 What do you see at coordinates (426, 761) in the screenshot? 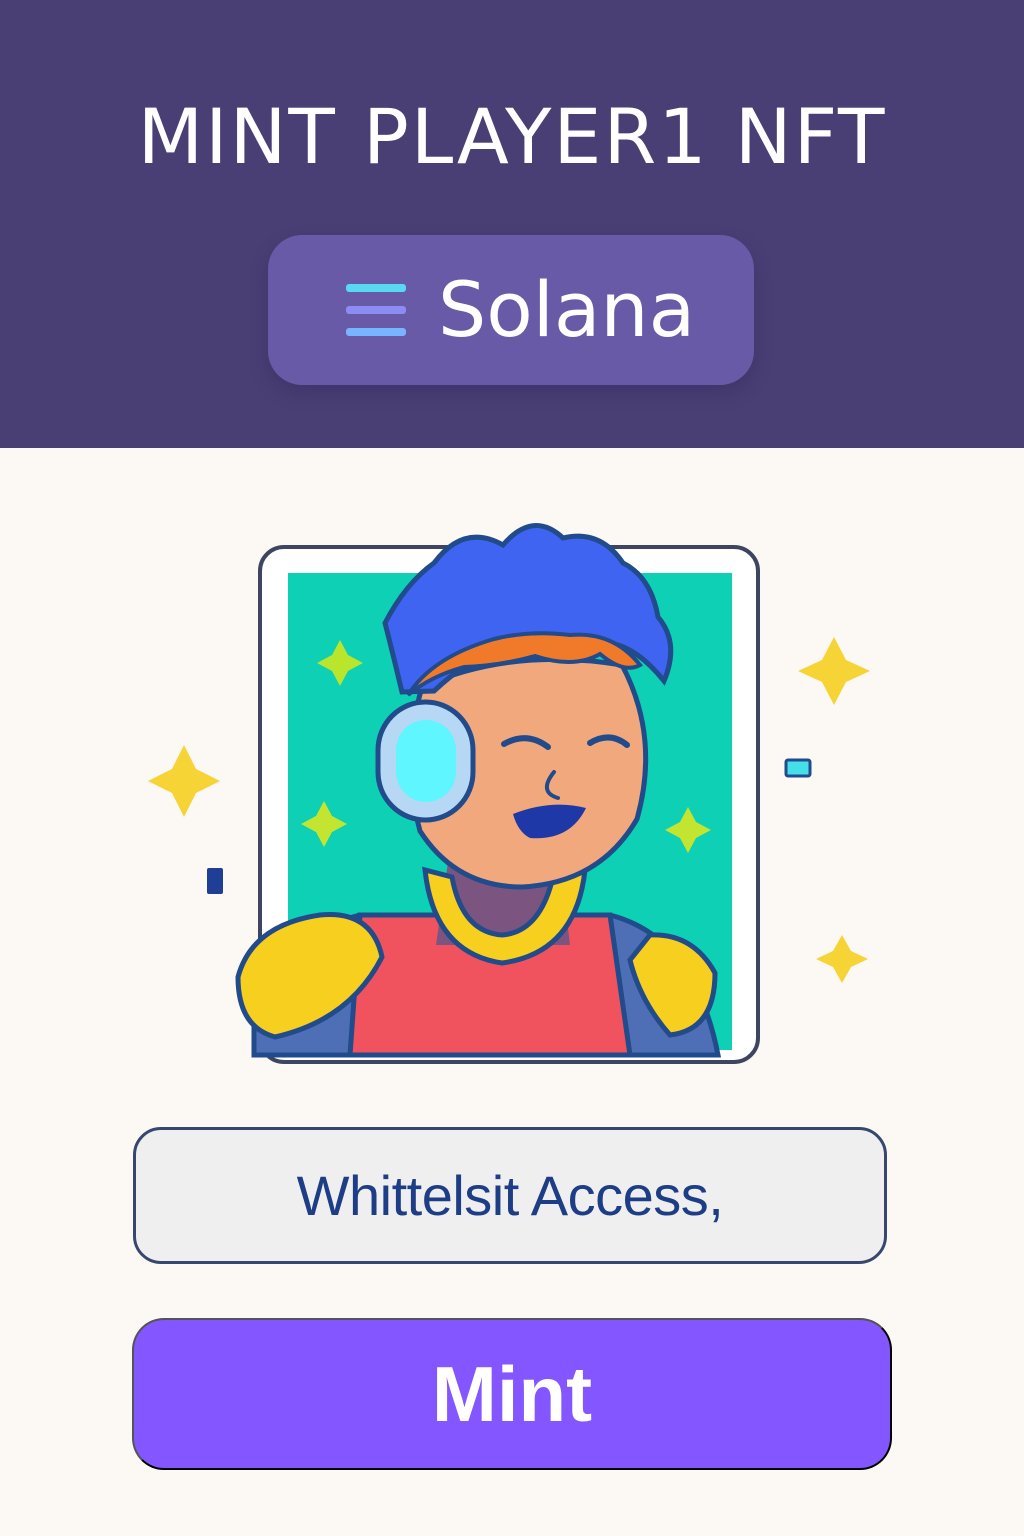
I see `headset-speaker` at bounding box center [426, 761].